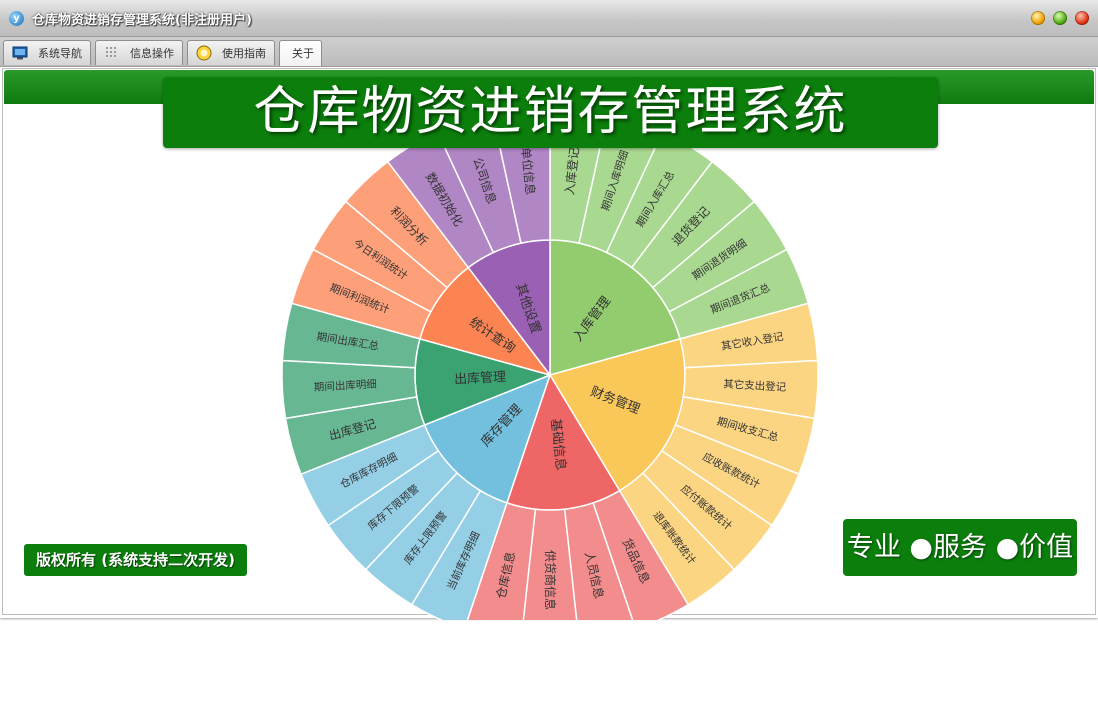  Describe the element at coordinates (152, 53) in the screenshot. I see `tab-label: 信息操作` at that location.